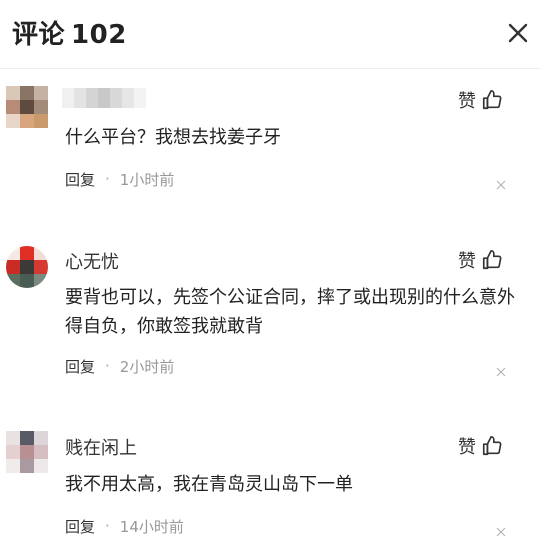  Describe the element at coordinates (270, 34) in the screenshot. I see `comments-header: 评论 102` at that location.